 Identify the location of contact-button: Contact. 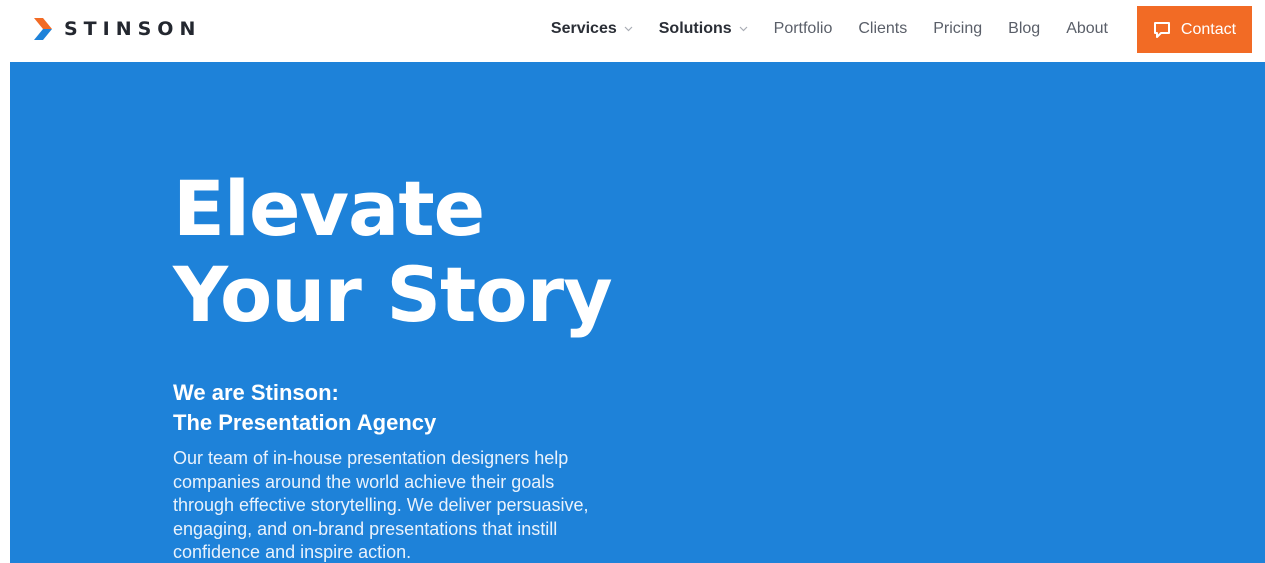
(1194, 29).